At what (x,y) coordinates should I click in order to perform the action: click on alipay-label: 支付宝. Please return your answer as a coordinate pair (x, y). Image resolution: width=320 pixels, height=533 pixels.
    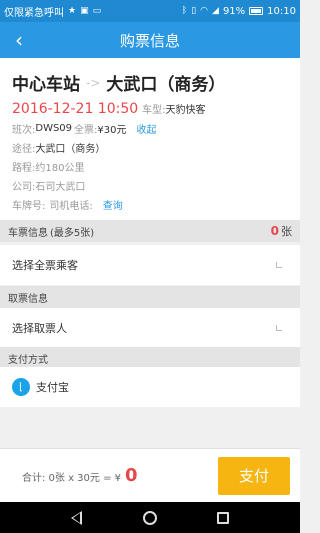
    Looking at the image, I should click on (52, 387).